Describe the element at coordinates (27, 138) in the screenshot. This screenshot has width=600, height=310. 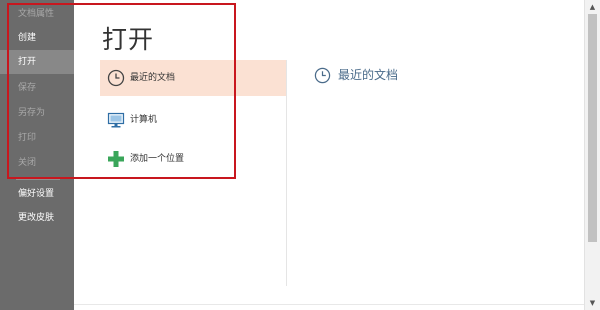
I see `sidebar-item-label: 打印` at that location.